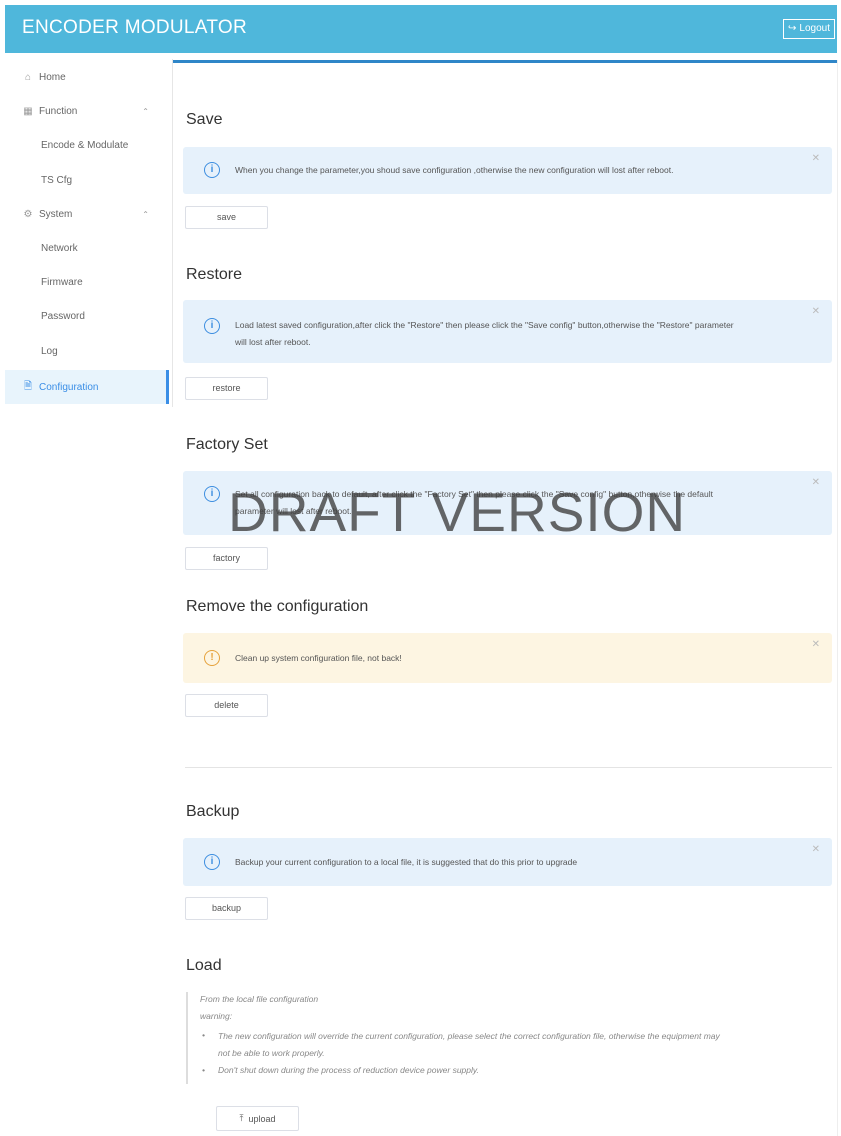  I want to click on sidebar-item-label: Network, so click(59, 248).